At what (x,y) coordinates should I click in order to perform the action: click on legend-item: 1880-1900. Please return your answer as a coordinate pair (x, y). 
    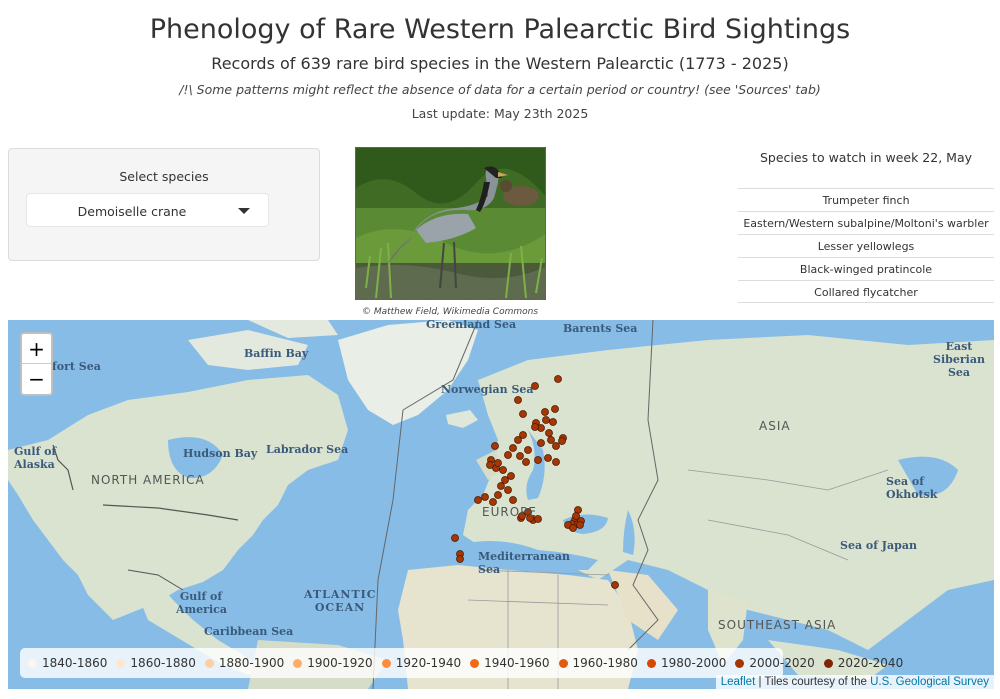
    Looking at the image, I should click on (244, 663).